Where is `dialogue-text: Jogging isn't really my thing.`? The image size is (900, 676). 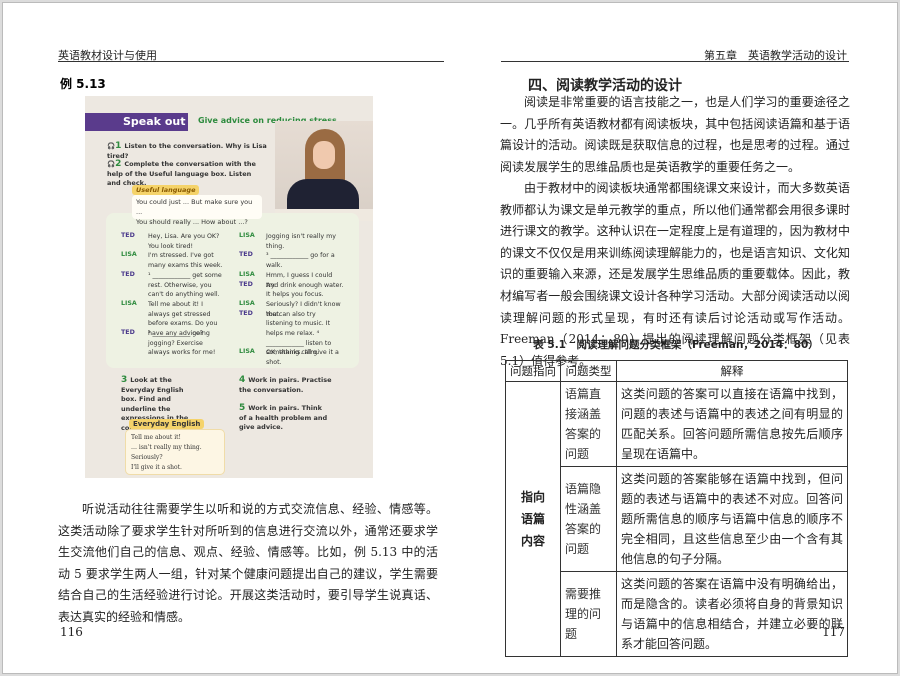
dialogue-text: Jogging isn't really my thing. is located at coordinates (301, 241).